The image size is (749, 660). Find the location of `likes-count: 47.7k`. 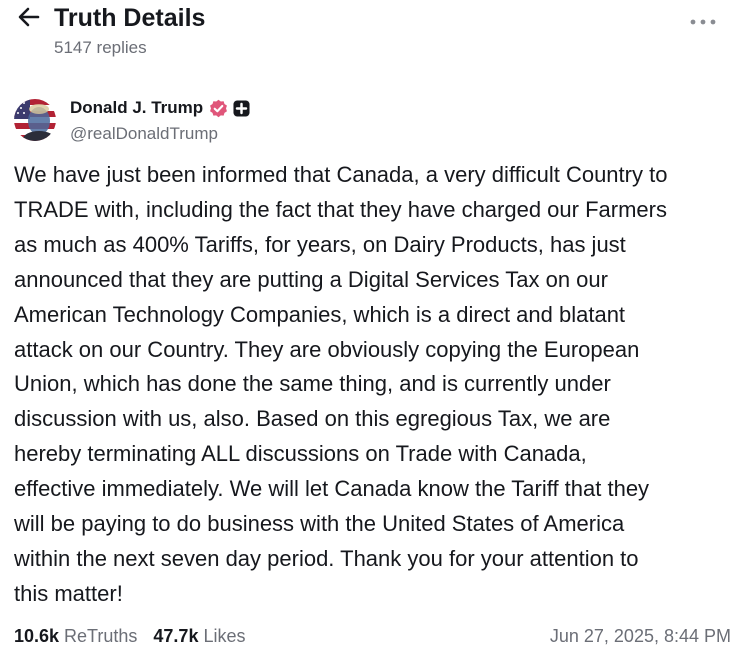

likes-count: 47.7k is located at coordinates (176, 636).